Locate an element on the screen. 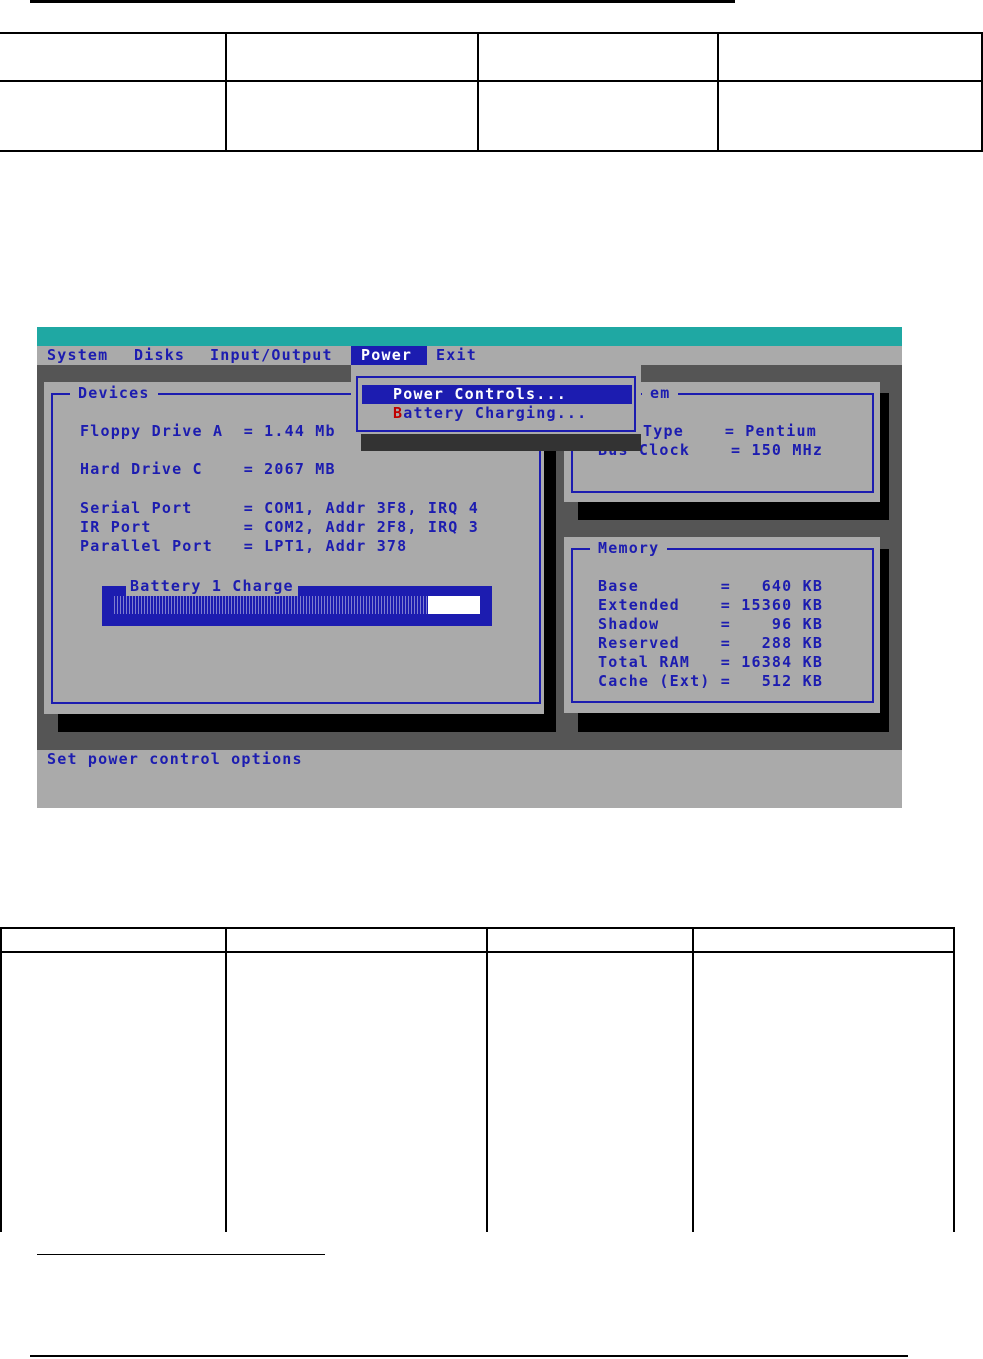  devices-title: Devices is located at coordinates (114, 393).